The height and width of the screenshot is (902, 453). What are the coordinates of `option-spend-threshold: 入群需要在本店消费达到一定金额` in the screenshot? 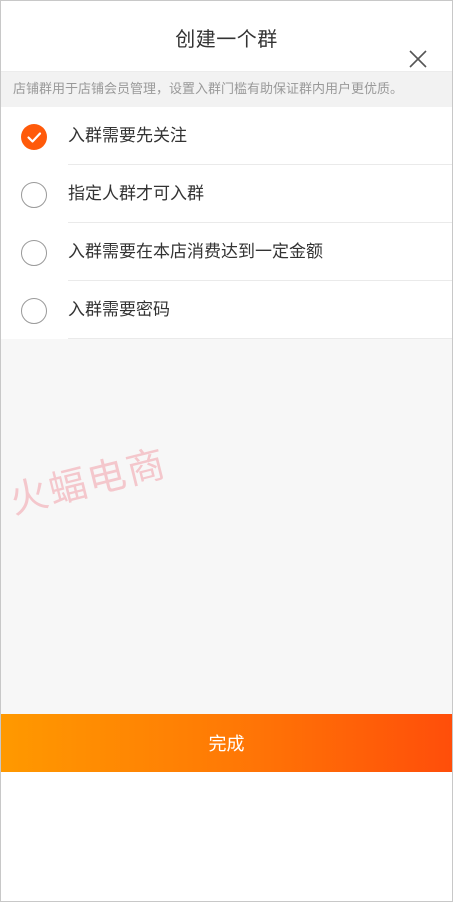 It's located at (226, 252).